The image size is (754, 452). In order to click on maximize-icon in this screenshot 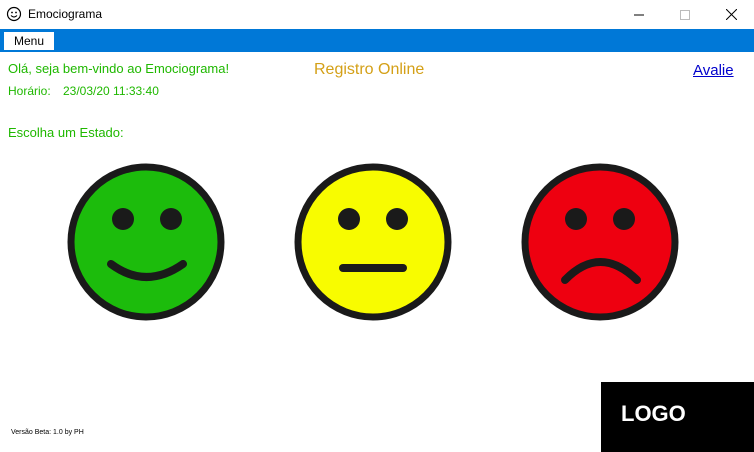, I will do `click(685, 14)`.